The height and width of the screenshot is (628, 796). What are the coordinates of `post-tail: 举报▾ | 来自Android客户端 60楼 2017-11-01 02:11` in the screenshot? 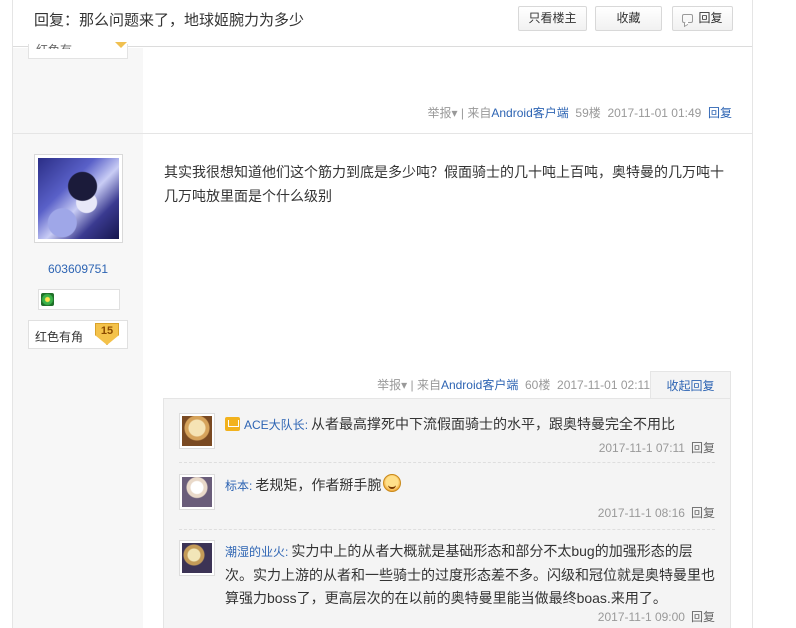 It's located at (406, 384).